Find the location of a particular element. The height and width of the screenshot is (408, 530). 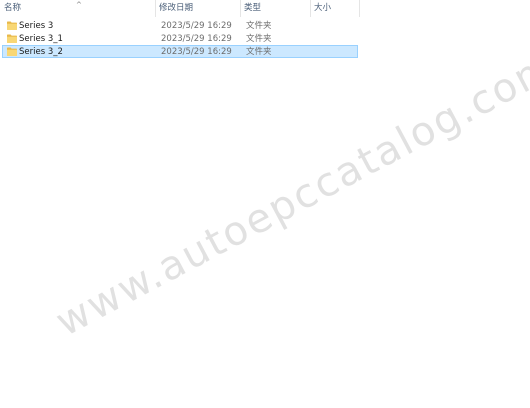

file-row: Series 3 2023/5/29 16:29 文件夹 is located at coordinates (180, 25).